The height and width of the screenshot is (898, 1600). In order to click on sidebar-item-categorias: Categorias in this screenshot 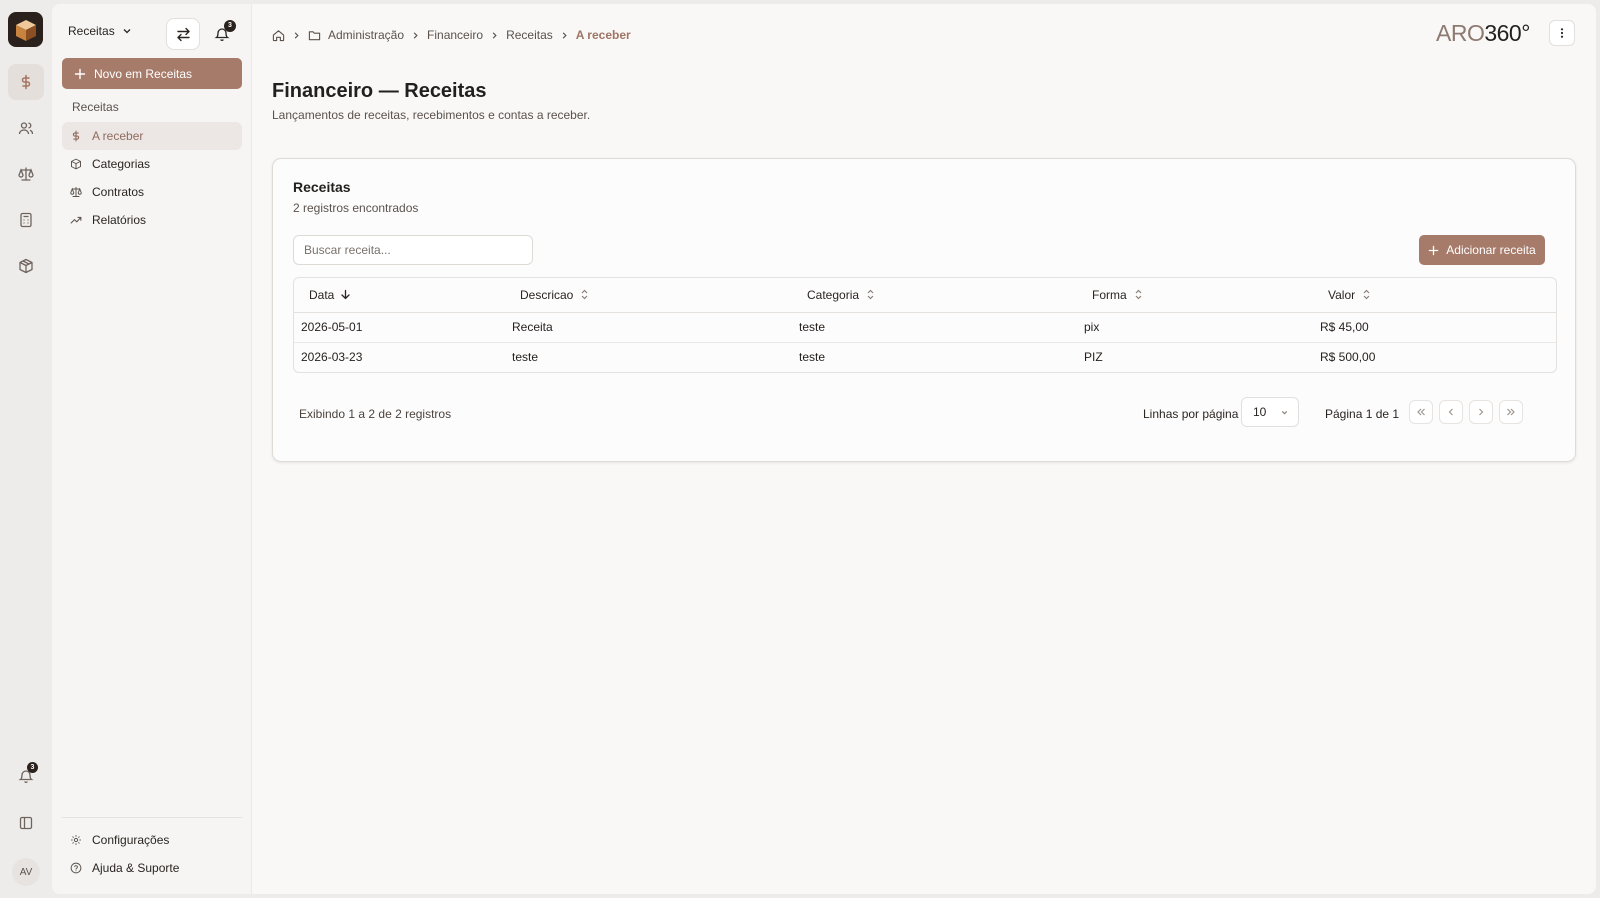, I will do `click(152, 164)`.